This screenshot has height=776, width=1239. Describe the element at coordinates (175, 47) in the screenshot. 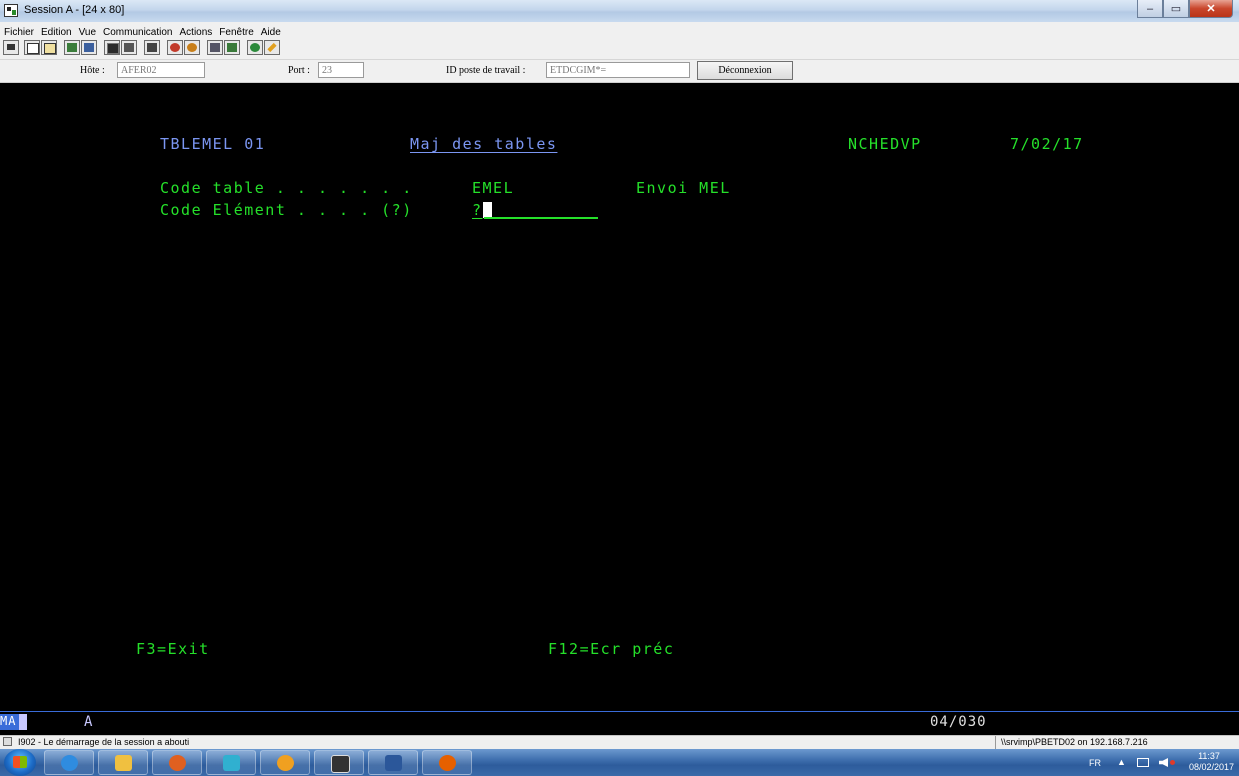

I see `macro-record-icon` at that location.